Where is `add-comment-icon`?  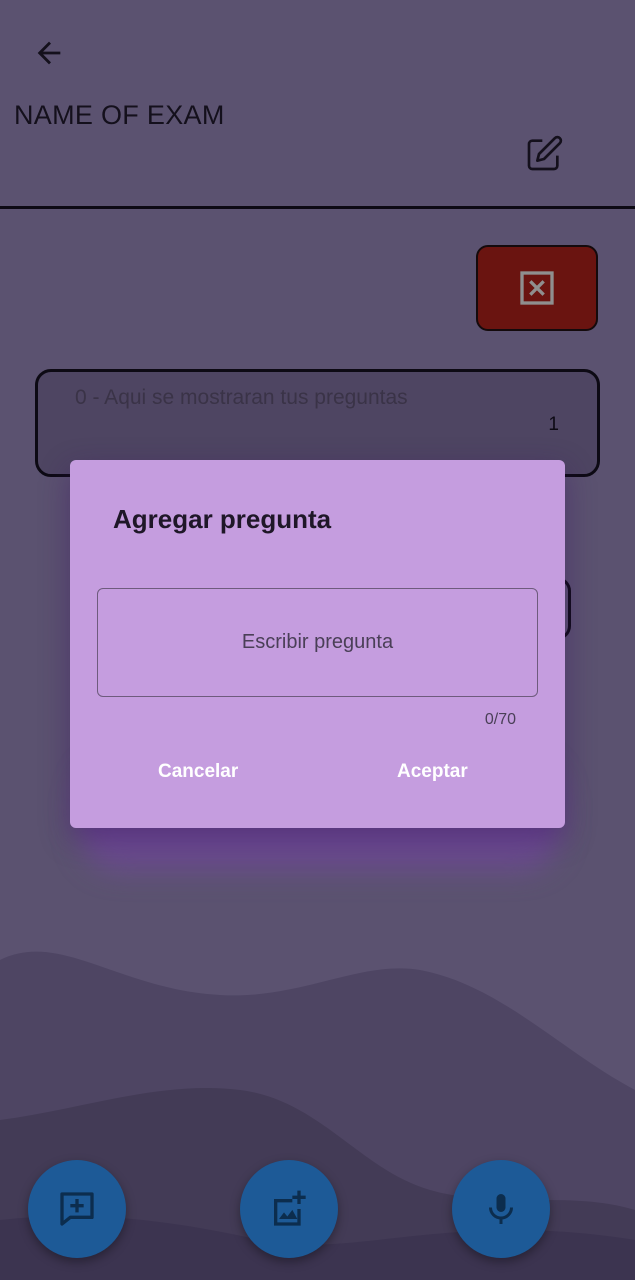 add-comment-icon is located at coordinates (77, 1209).